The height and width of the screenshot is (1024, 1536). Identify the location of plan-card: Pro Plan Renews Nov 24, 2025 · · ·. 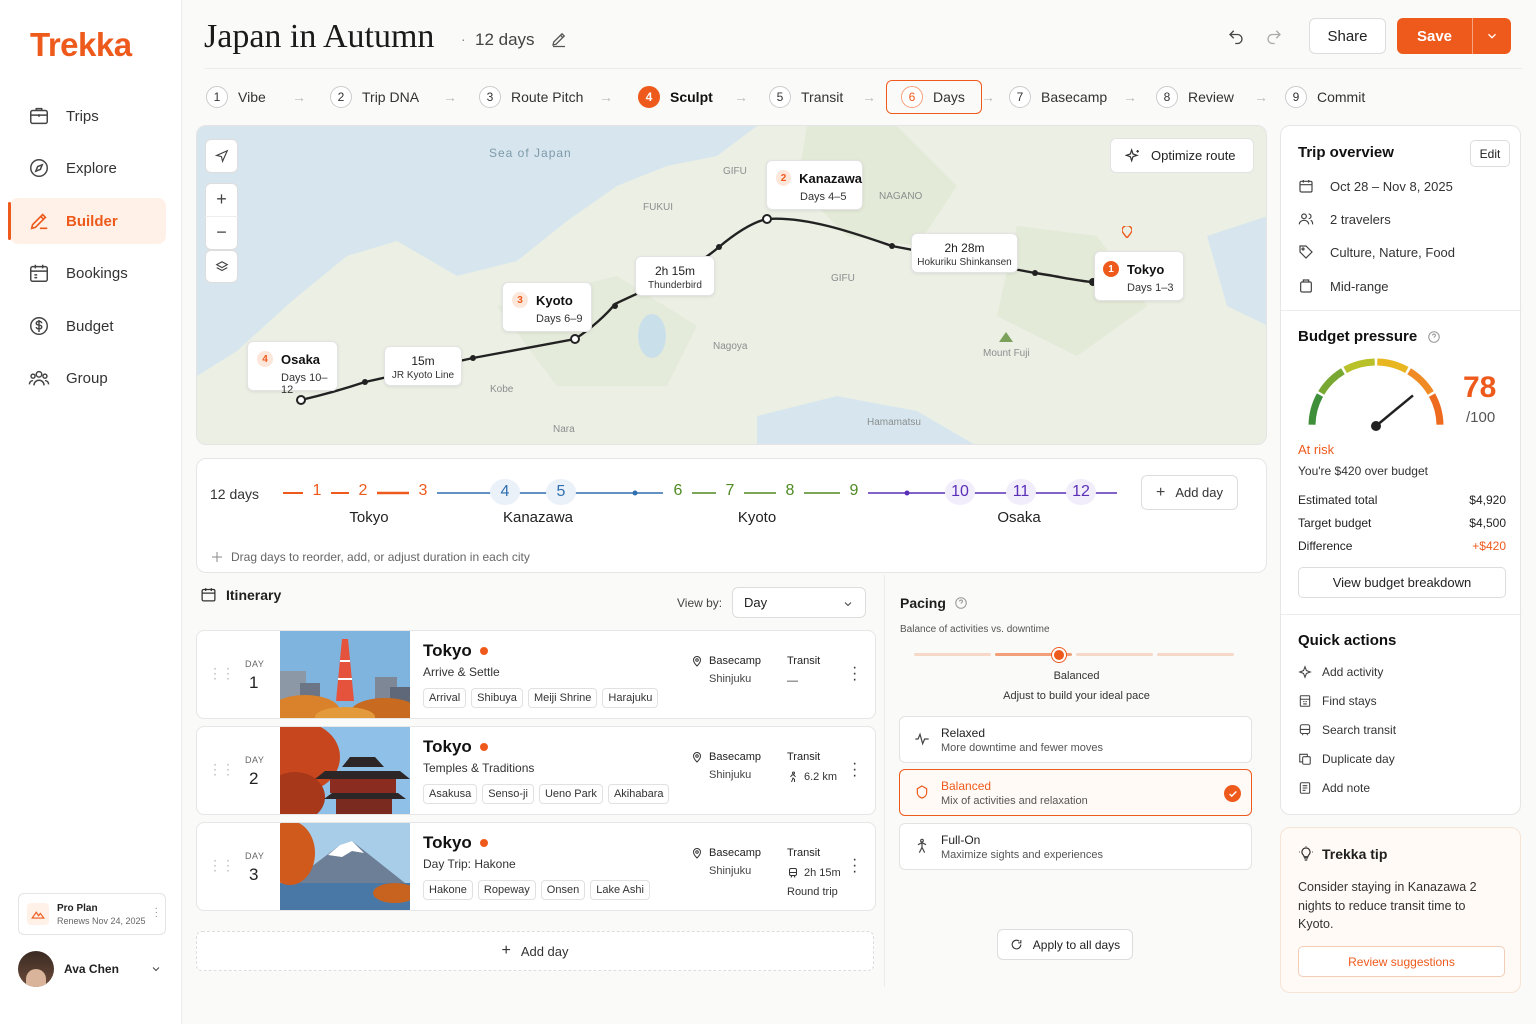
(92, 914).